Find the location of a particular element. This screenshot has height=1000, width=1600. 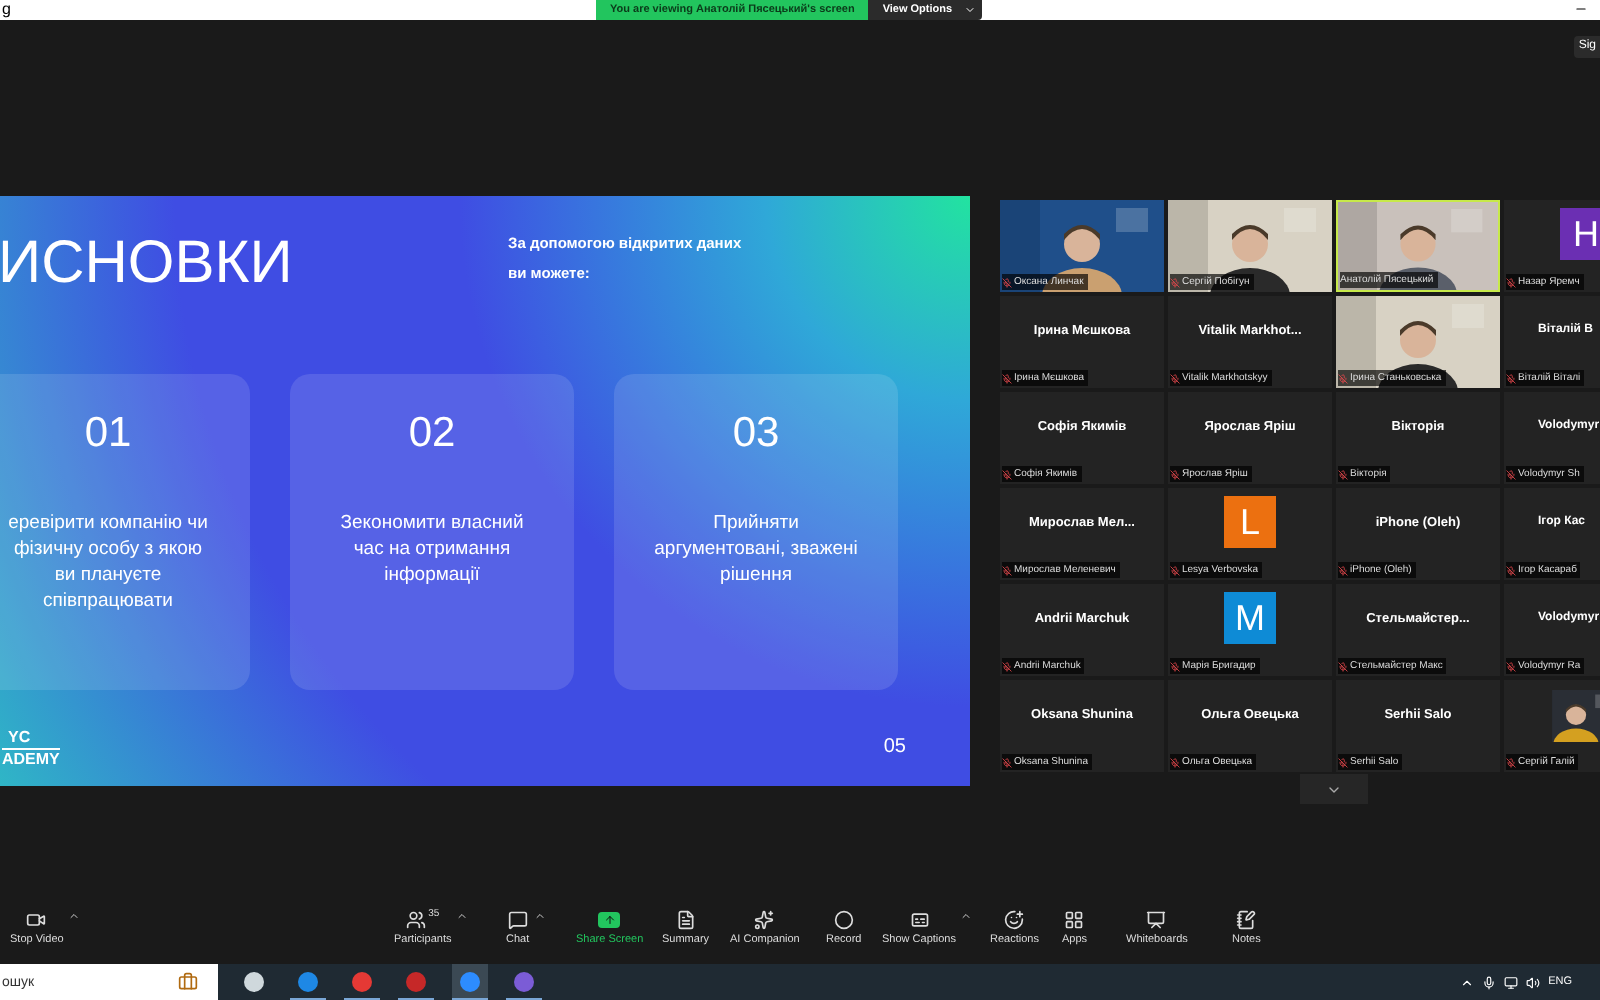

slide-title: ИСНОВКИ is located at coordinates (147, 264).